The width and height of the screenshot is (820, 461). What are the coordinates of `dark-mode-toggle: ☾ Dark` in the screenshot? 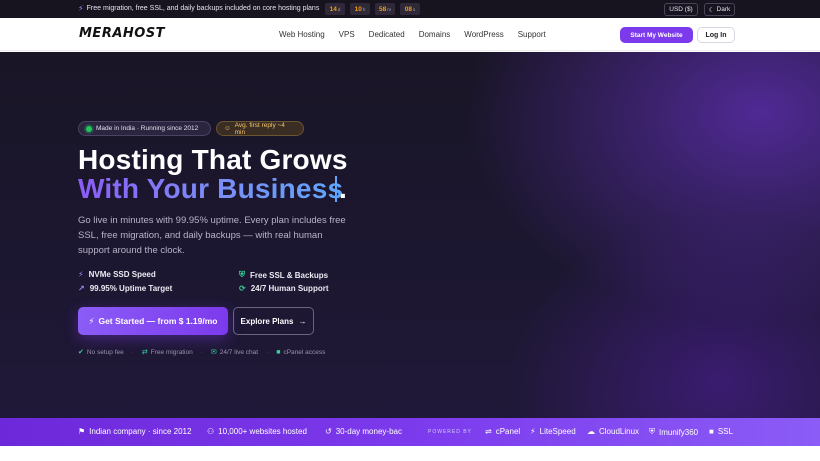 It's located at (719, 9).